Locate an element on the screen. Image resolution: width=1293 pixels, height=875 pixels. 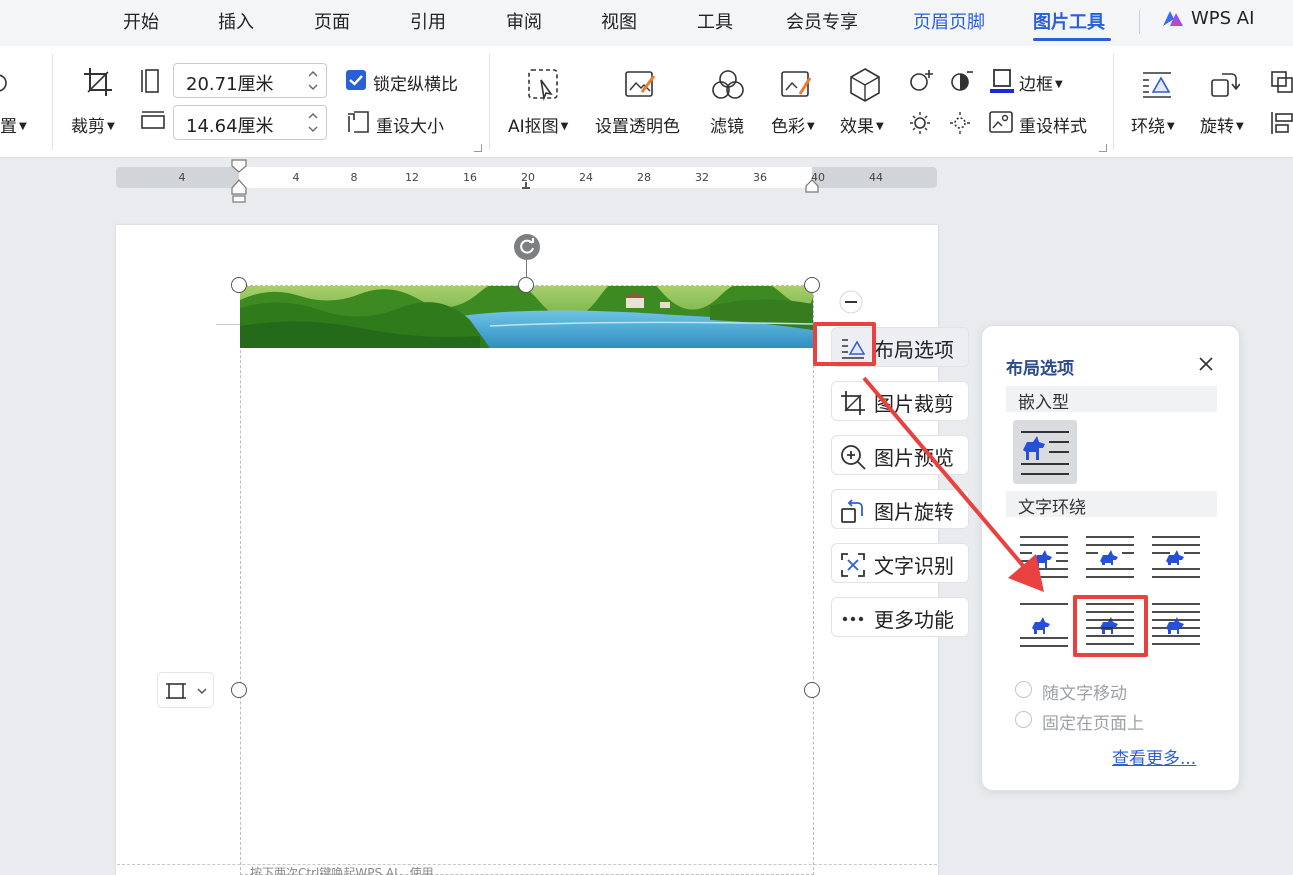
tab-picture-tools: 图片工具 is located at coordinates (1069, 21).